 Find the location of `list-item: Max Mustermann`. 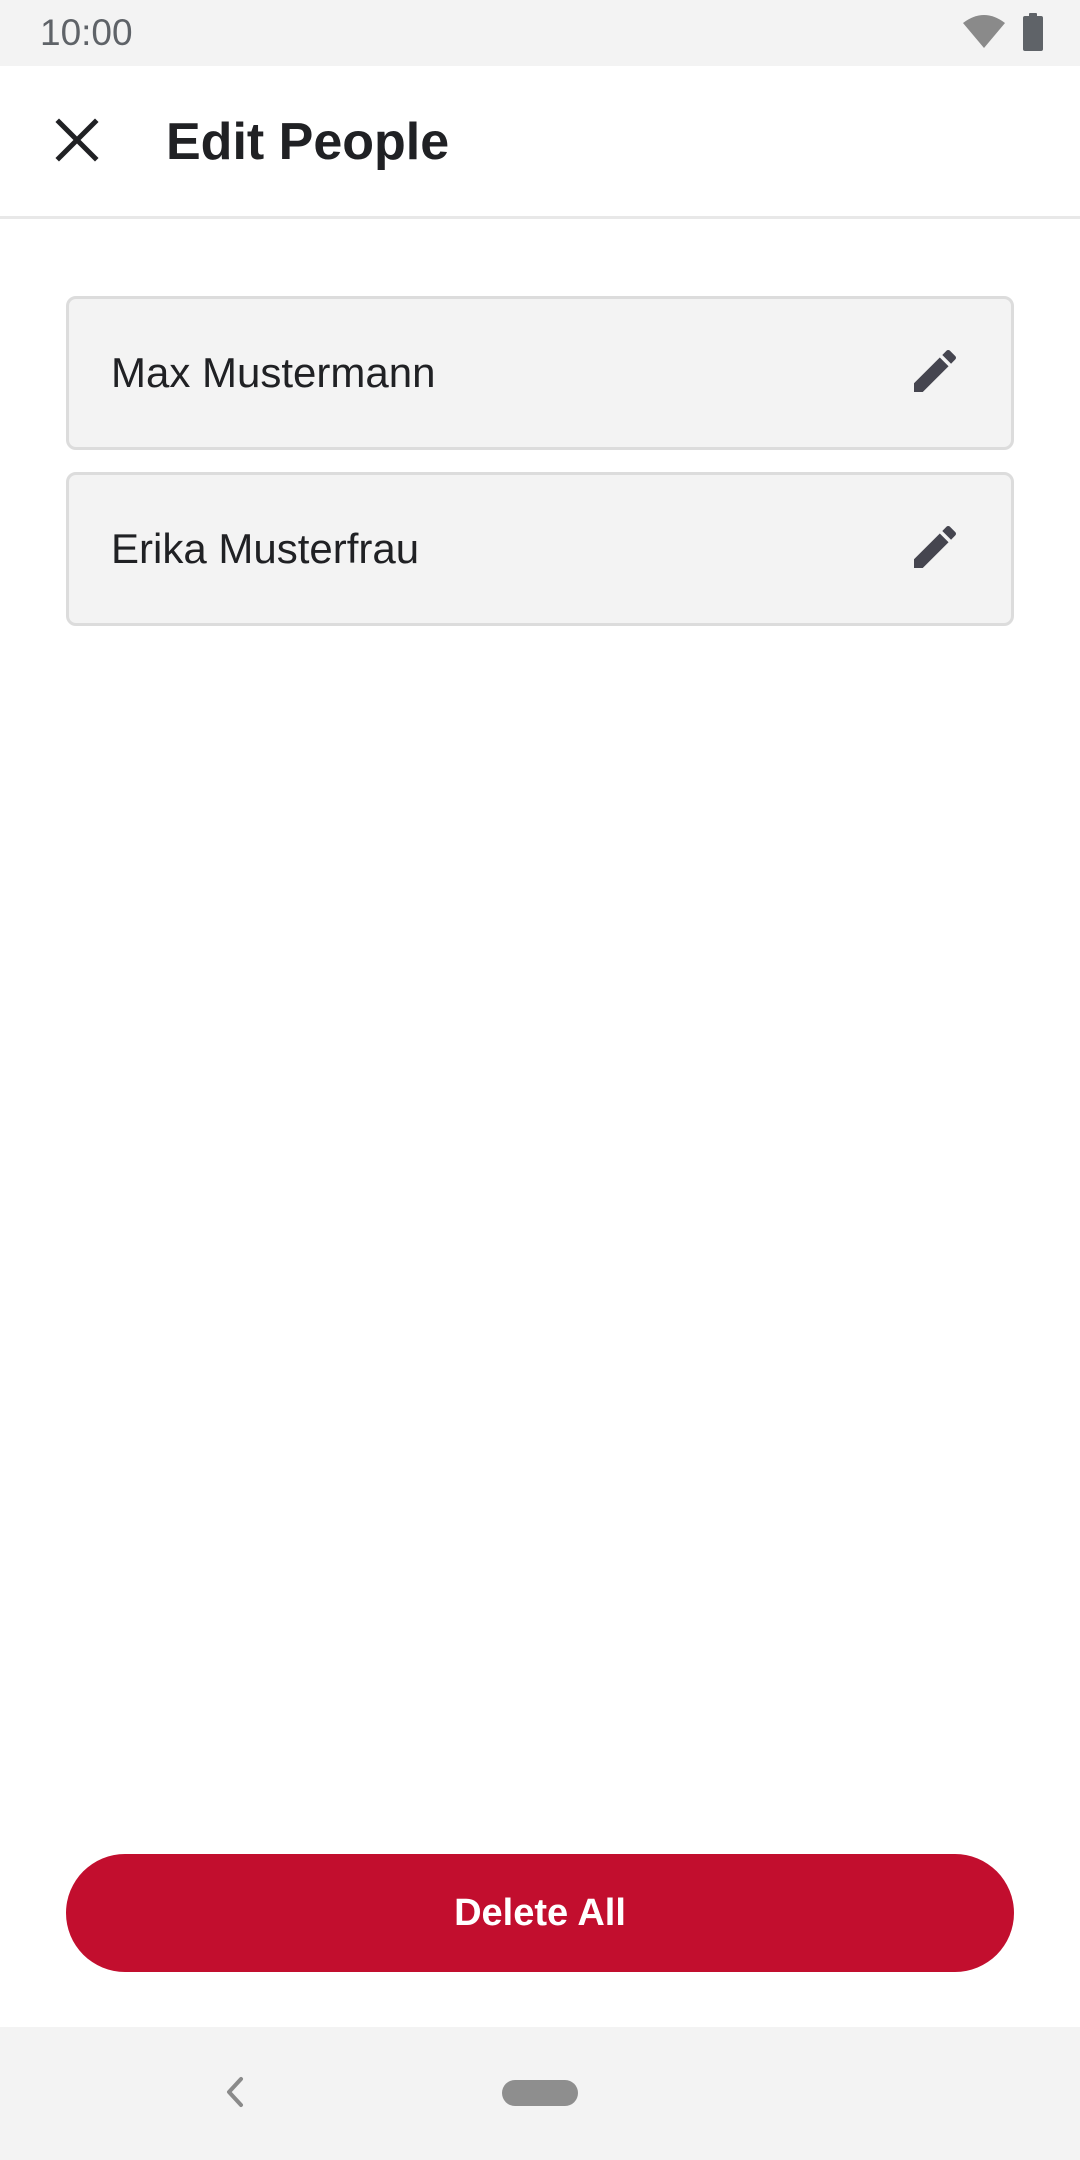

list-item: Max Mustermann is located at coordinates (540, 373).